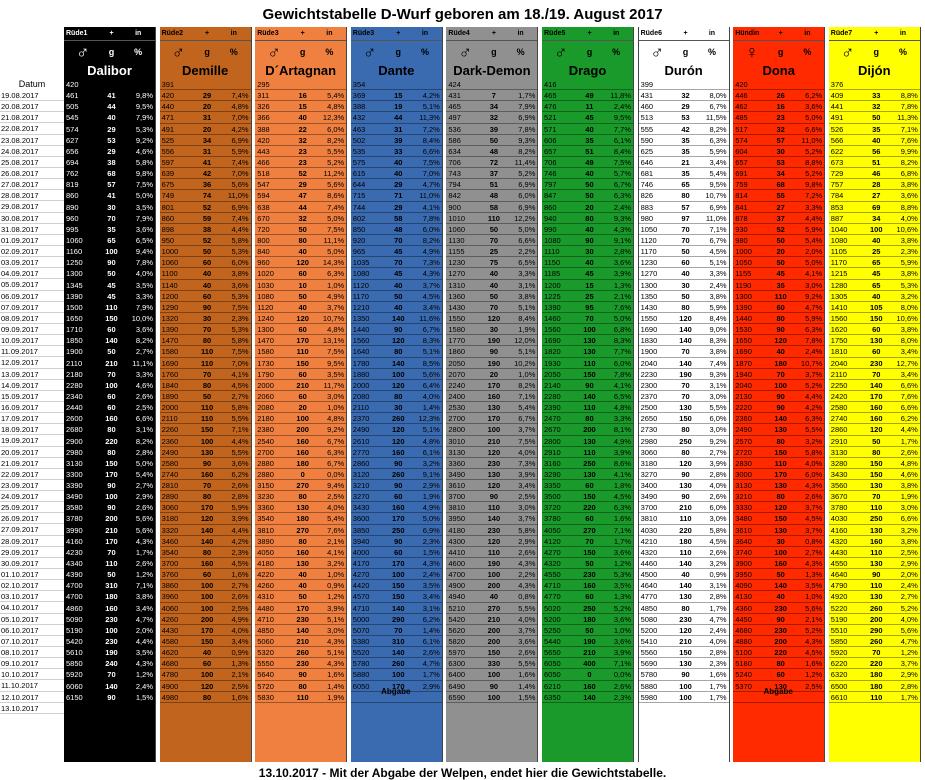  I want to click on table-row: 4900 200 4,3%, so click(492, 586).